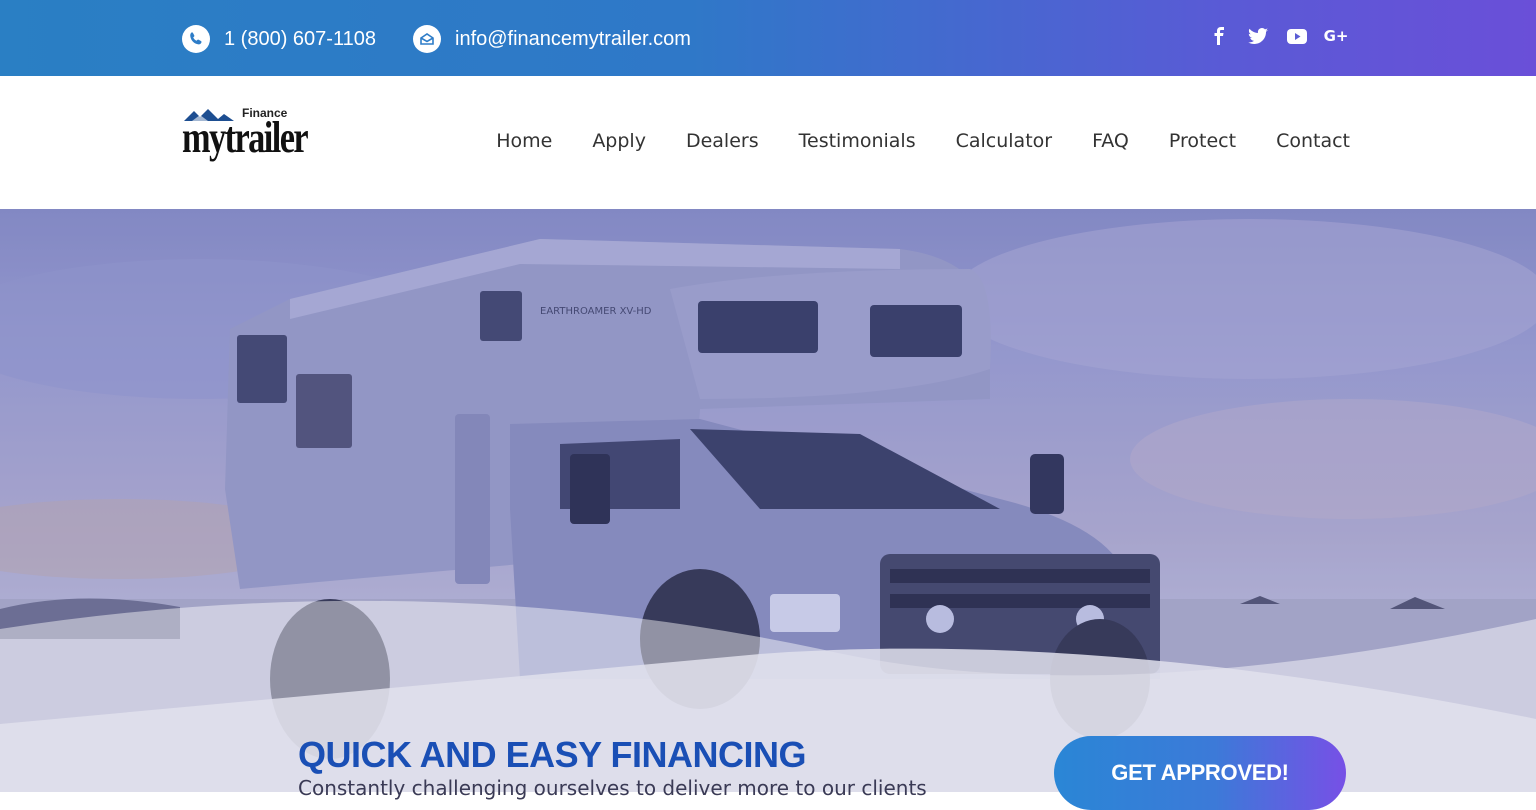 The image size is (1536, 810). Describe the element at coordinates (1110, 141) in the screenshot. I see `nav-faq: FAQ` at that location.